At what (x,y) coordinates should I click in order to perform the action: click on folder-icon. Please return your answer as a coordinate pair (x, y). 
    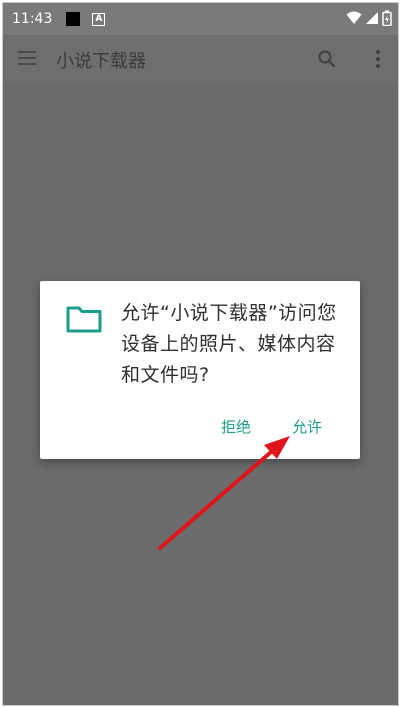
    Looking at the image, I should click on (84, 319).